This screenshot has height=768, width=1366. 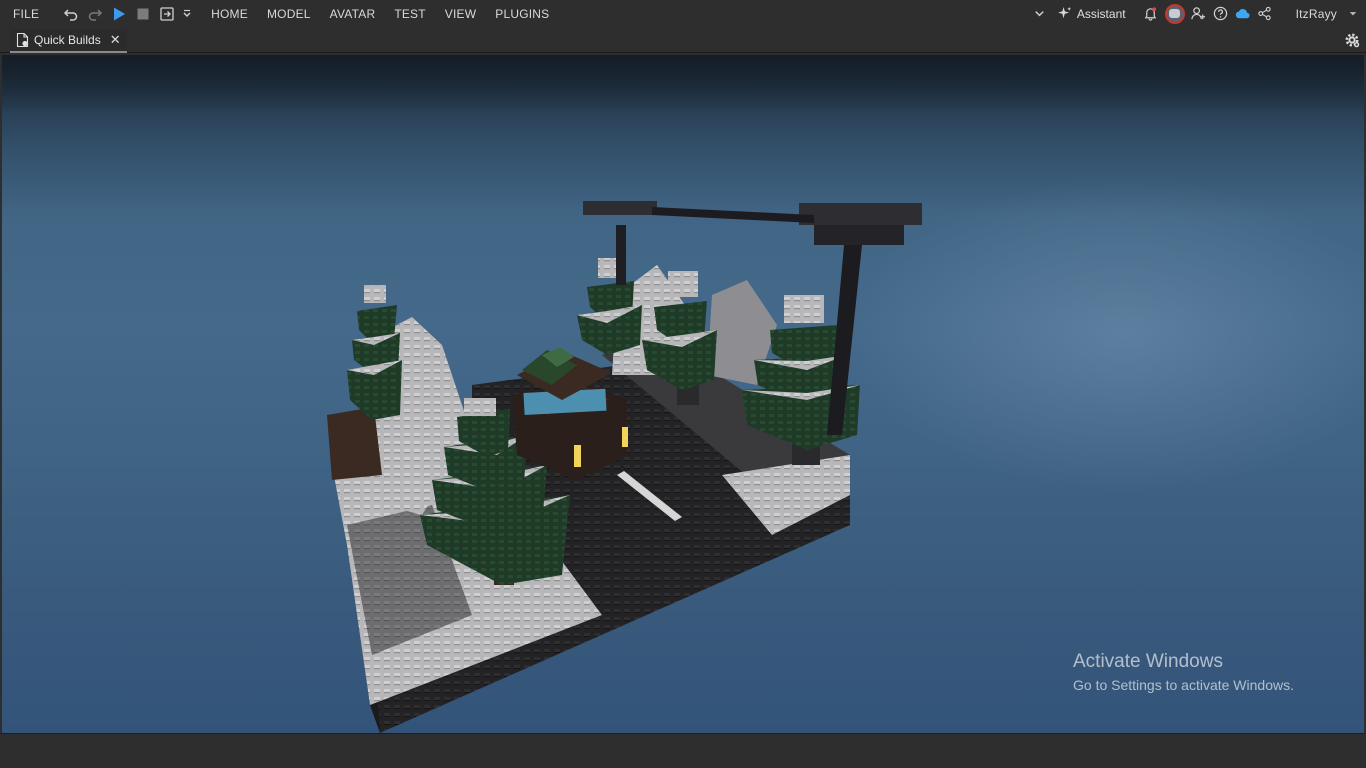 I want to click on undo-icon, so click(x=71, y=14).